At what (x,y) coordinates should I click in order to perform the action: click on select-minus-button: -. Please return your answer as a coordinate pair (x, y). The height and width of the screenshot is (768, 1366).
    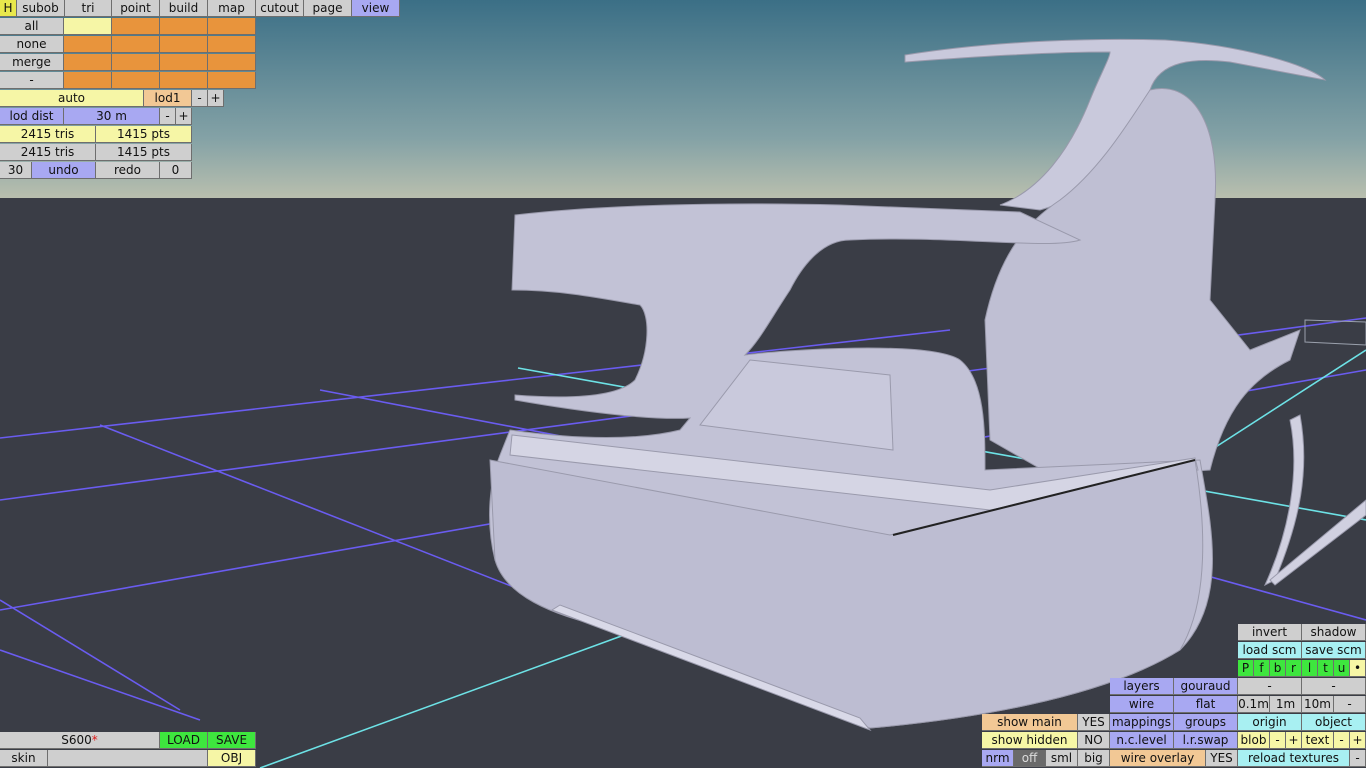
    Looking at the image, I should click on (32, 80).